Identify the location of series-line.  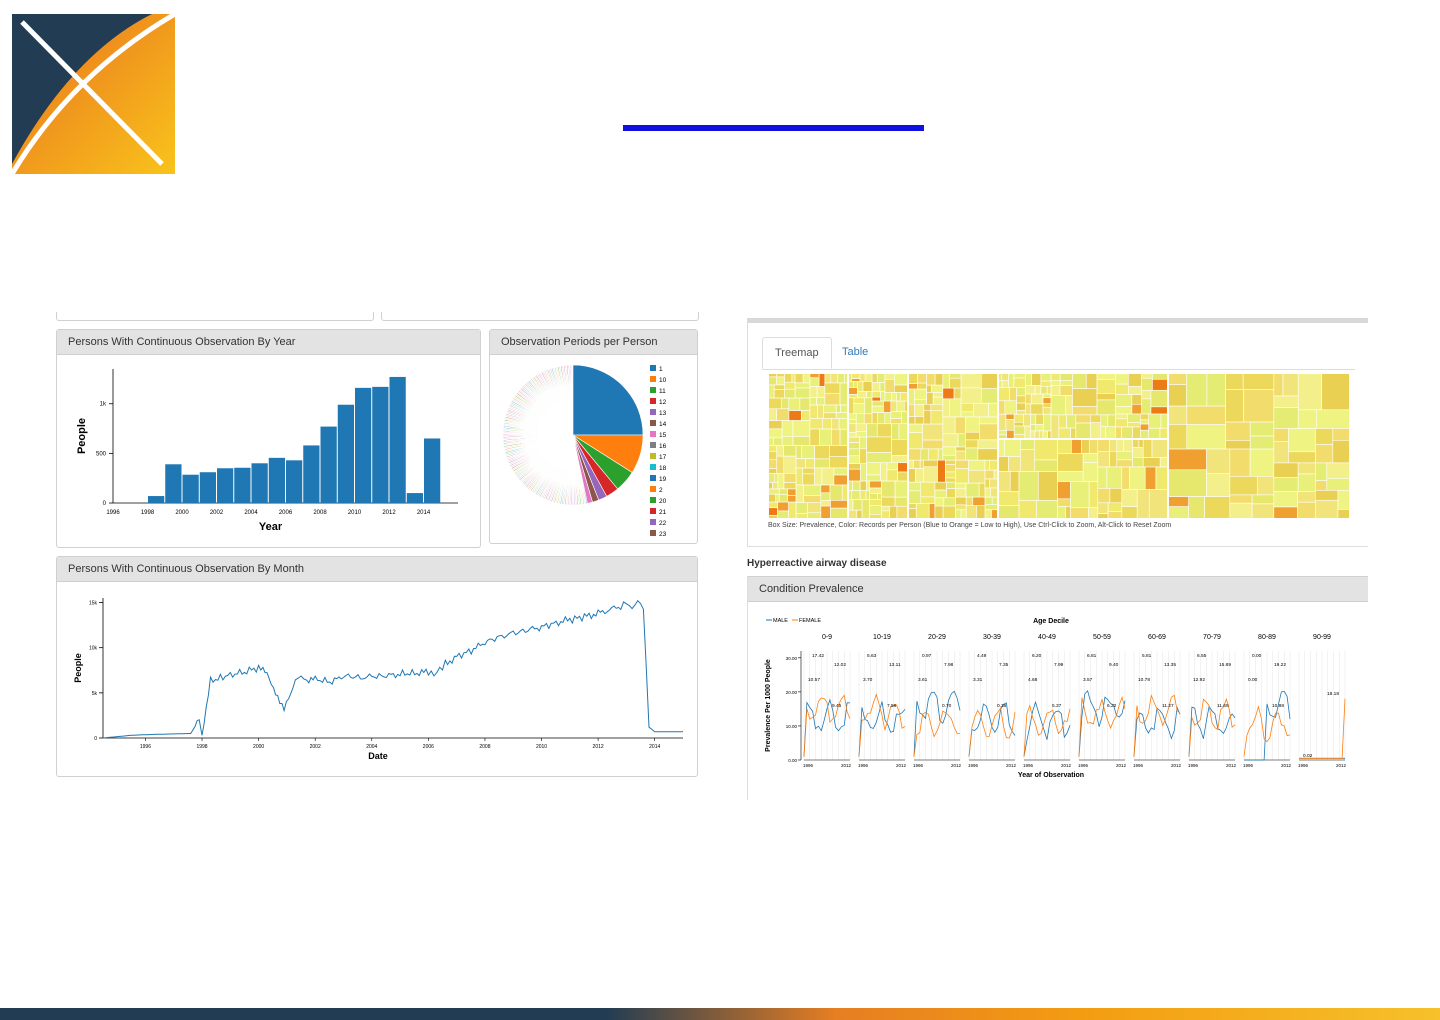
(393, 669).